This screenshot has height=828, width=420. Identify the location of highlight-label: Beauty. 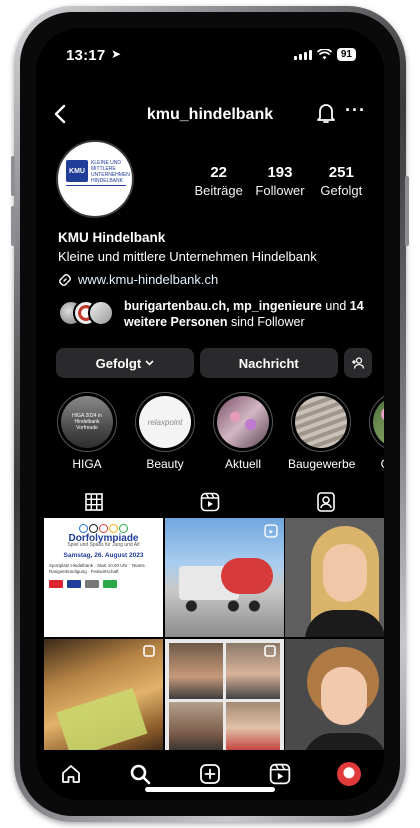
(165, 464).